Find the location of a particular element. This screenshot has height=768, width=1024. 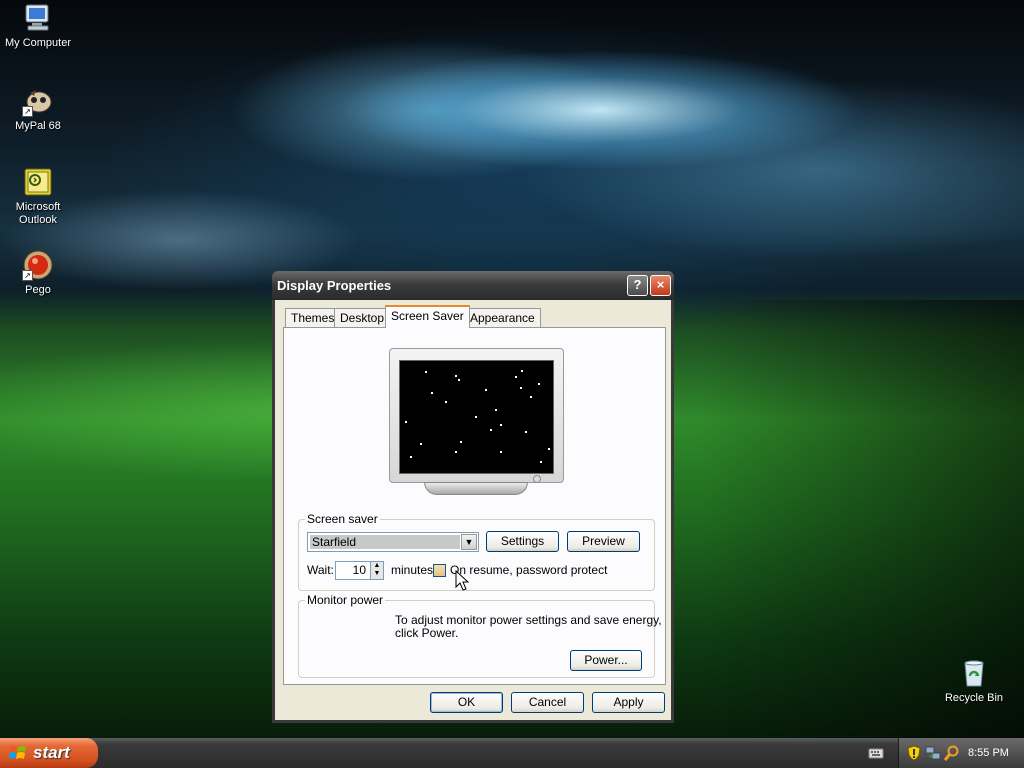

tab-screen-saver: Screen Saver is located at coordinates (427, 316).